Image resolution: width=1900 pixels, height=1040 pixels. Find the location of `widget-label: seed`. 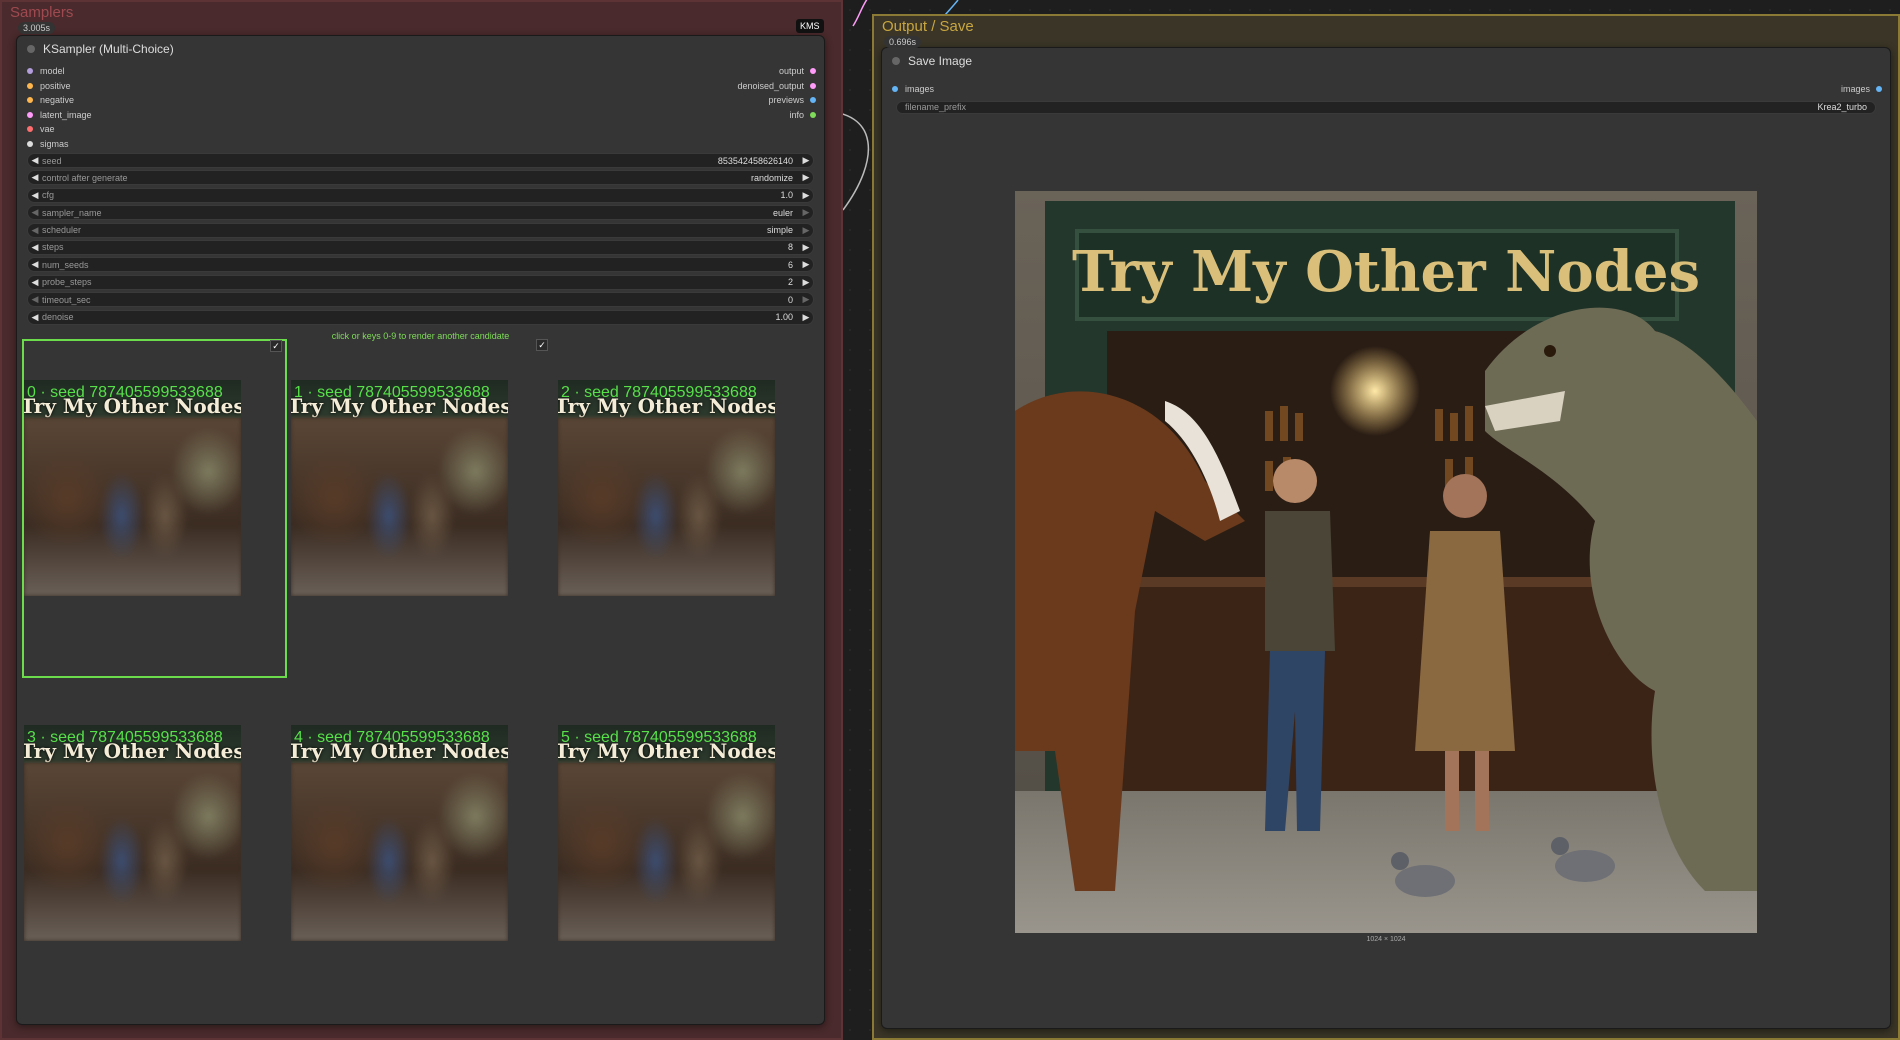

widget-label: seed is located at coordinates (52, 160).